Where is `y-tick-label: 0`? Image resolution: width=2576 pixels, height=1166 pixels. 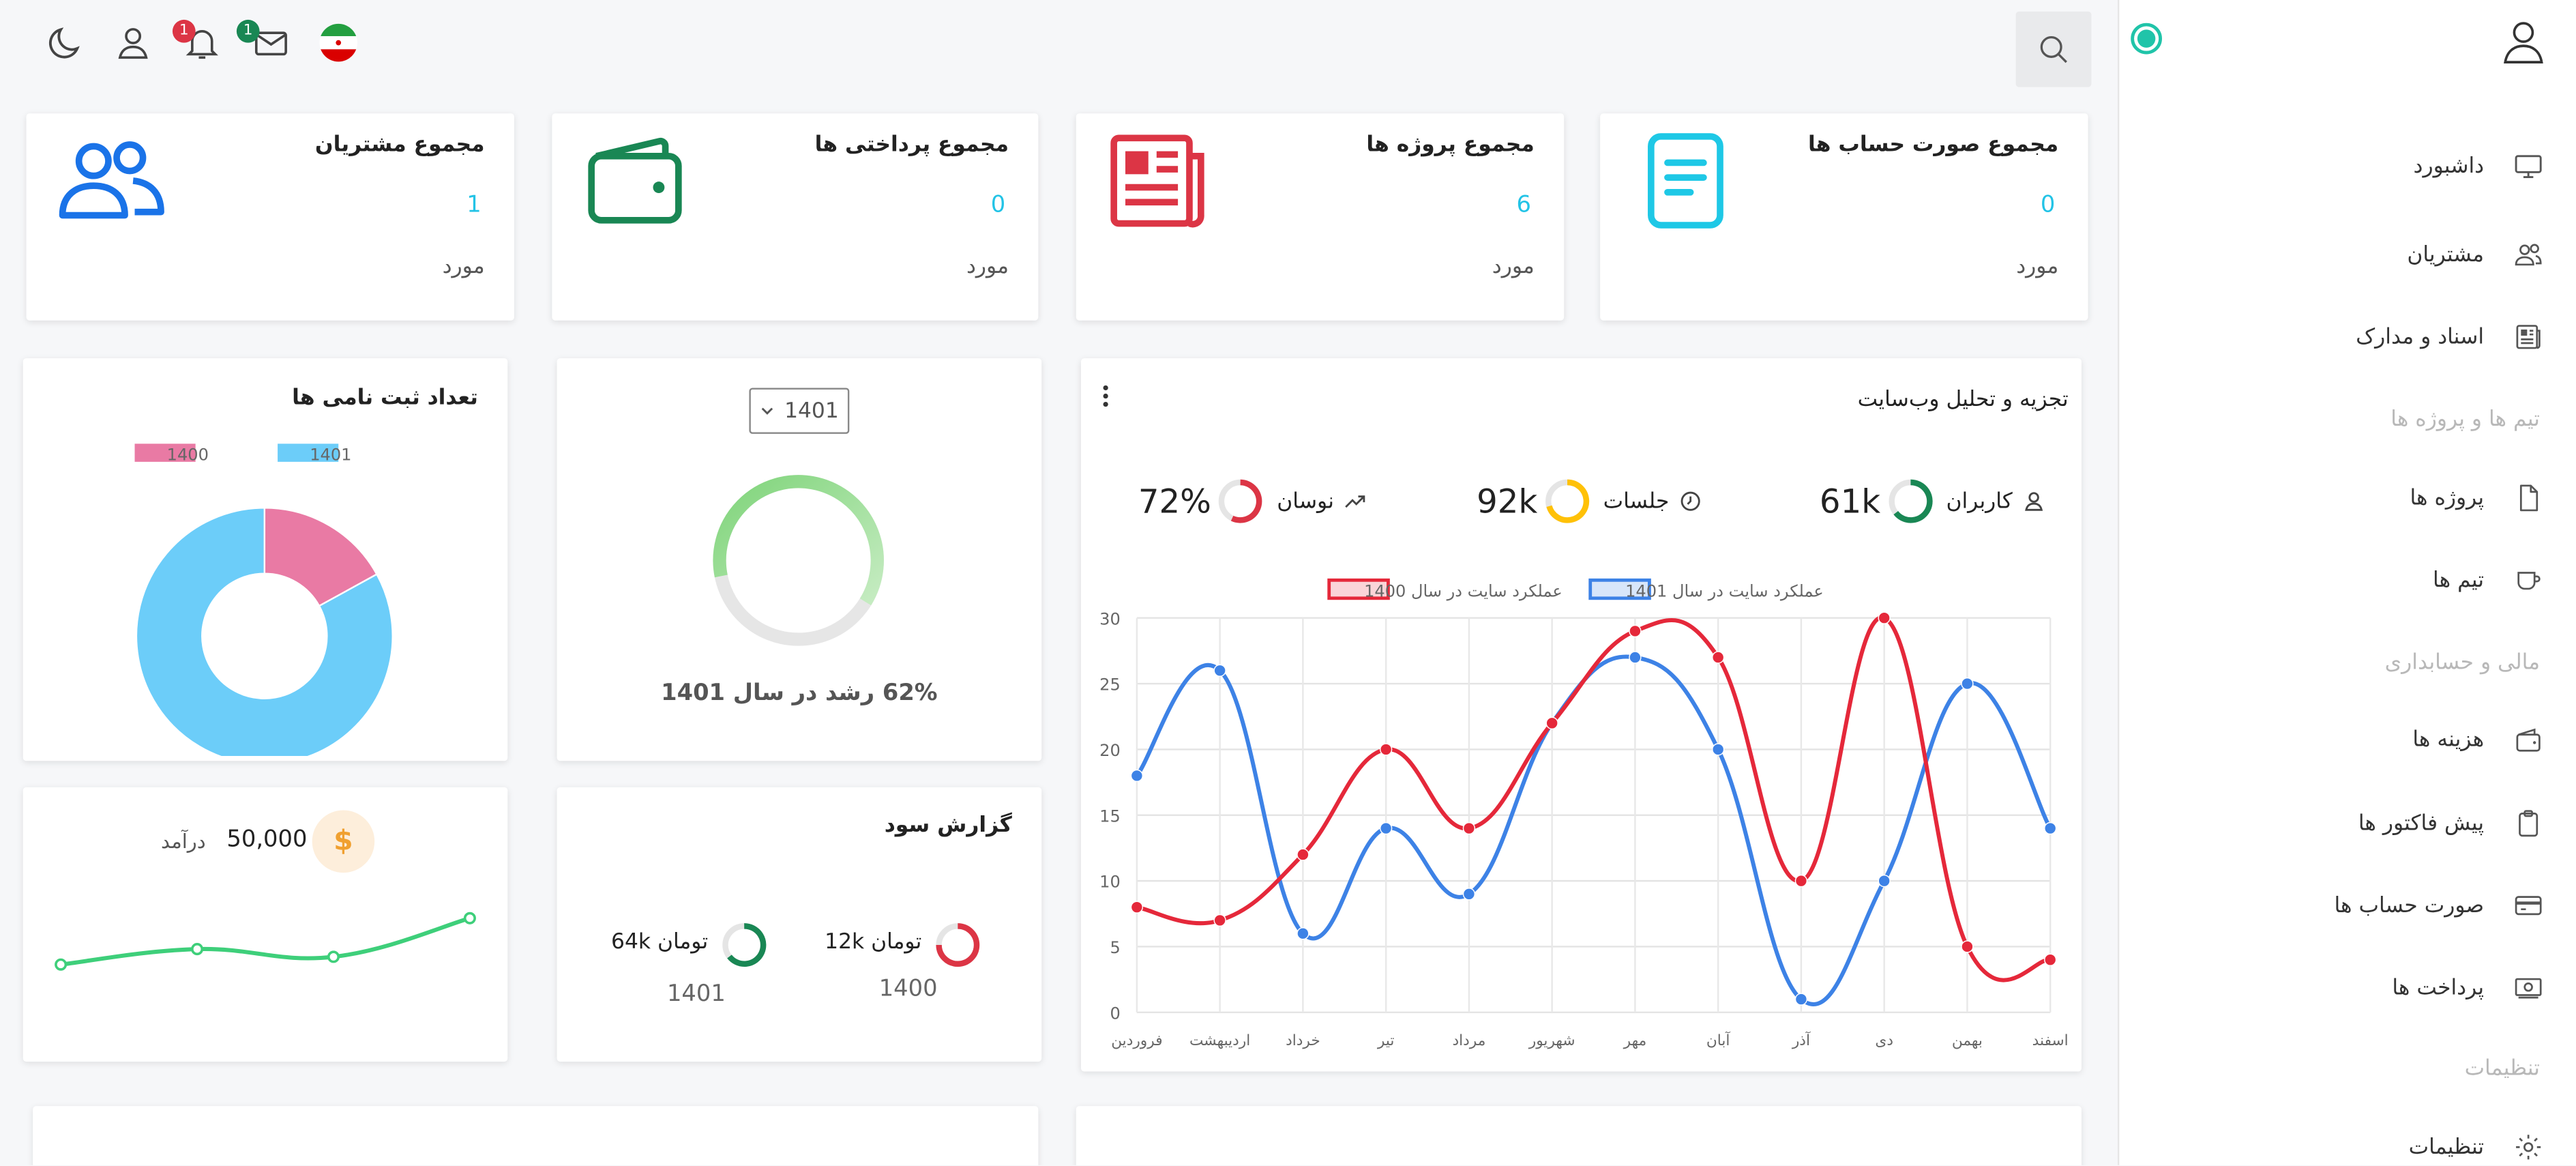
y-tick-label: 0 is located at coordinates (1115, 1013).